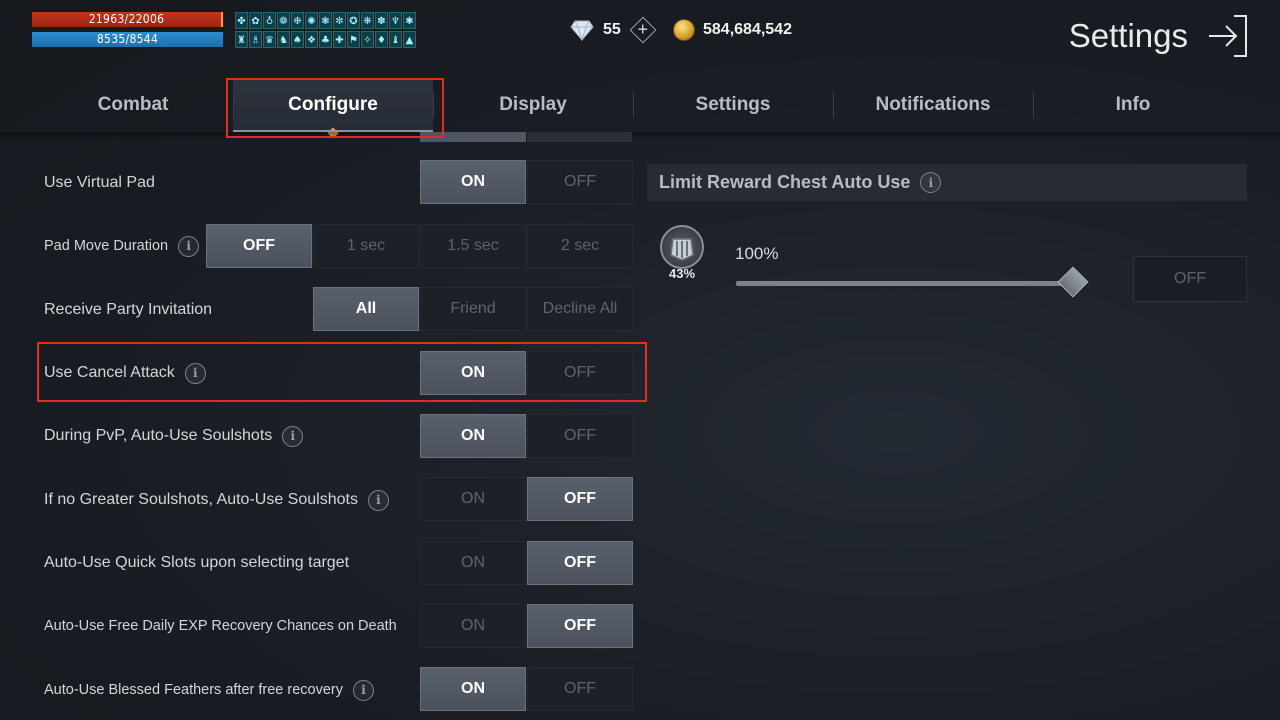 The height and width of the screenshot is (720, 1280). What do you see at coordinates (297, 20) in the screenshot?
I see `buff-icon: ❉` at bounding box center [297, 20].